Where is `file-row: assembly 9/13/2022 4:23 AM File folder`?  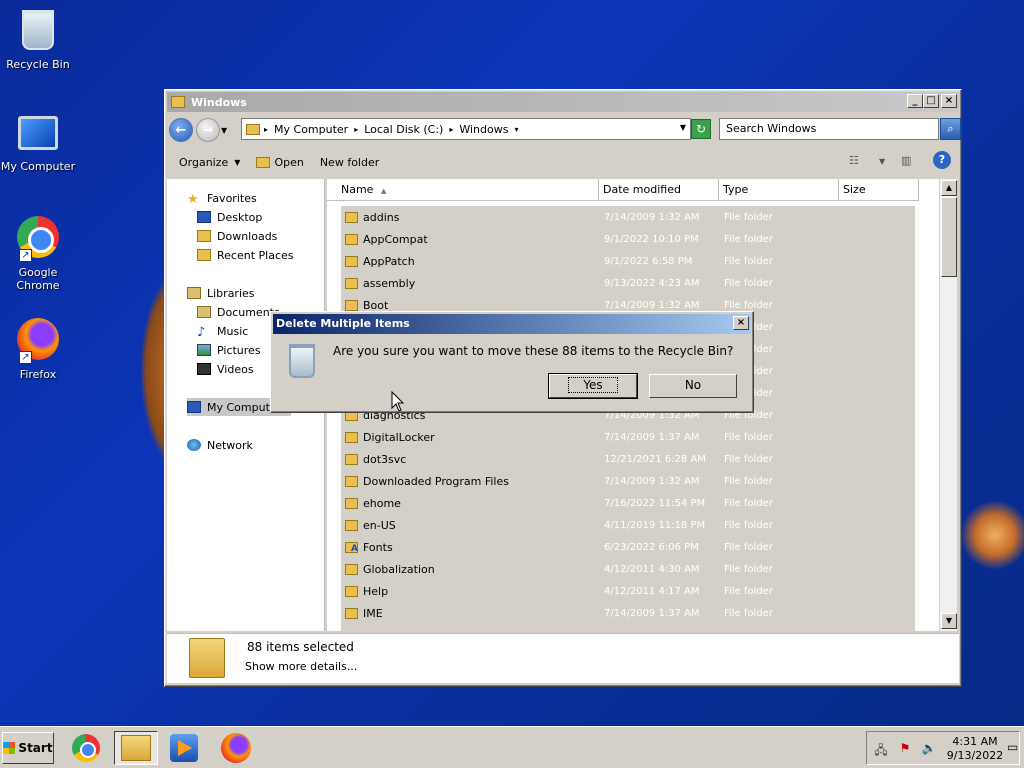 file-row: assembly 9/13/2022 4:23 AM File folder is located at coordinates (628, 283).